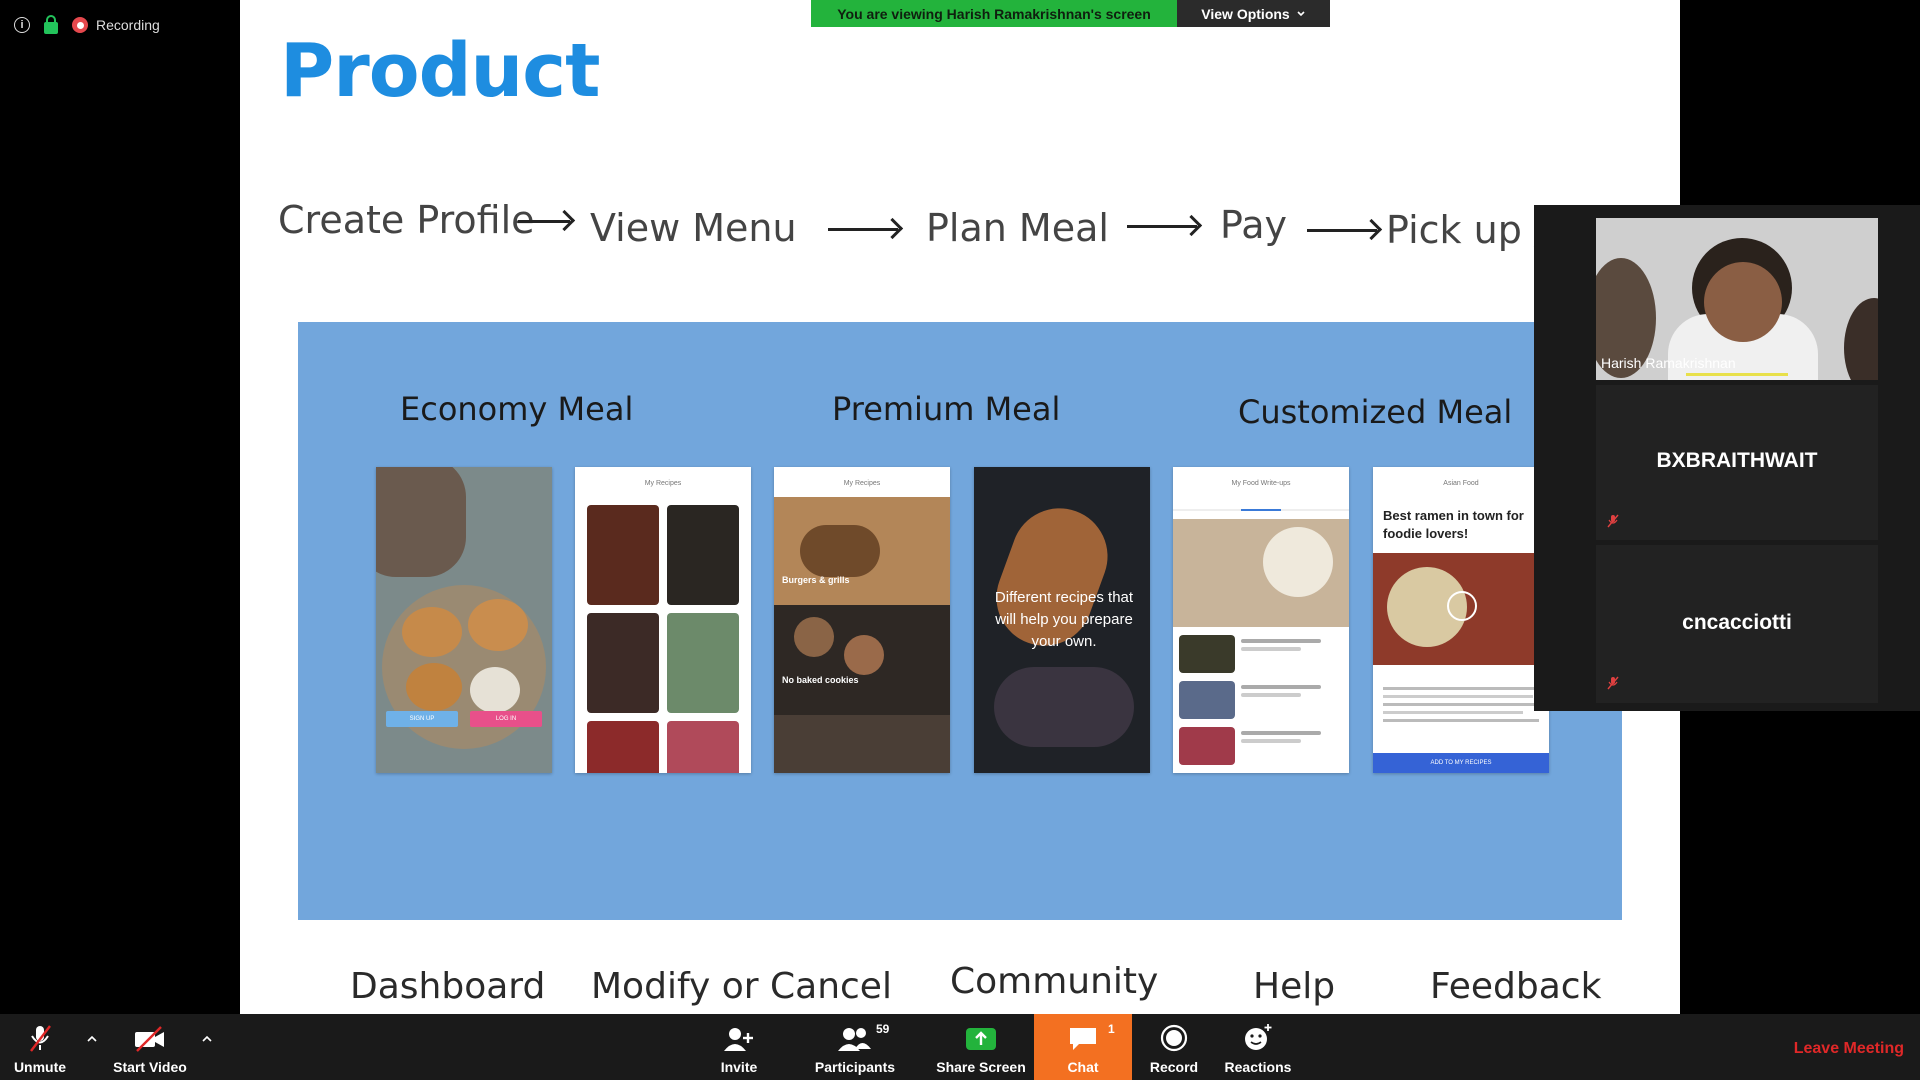 This screenshot has height=1080, width=1920. I want to click on start-video-button: Start Video, so click(150, 1047).